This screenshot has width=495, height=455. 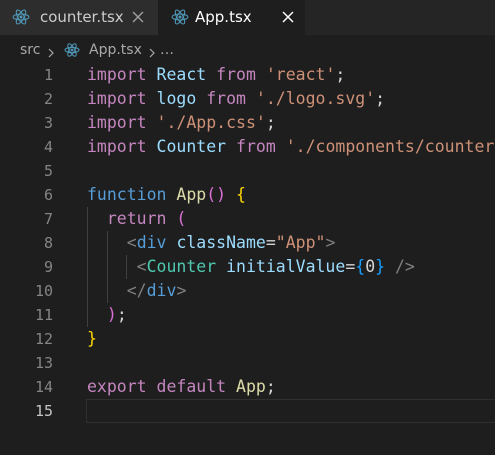 I want to click on line-number: 5, so click(x=48, y=171).